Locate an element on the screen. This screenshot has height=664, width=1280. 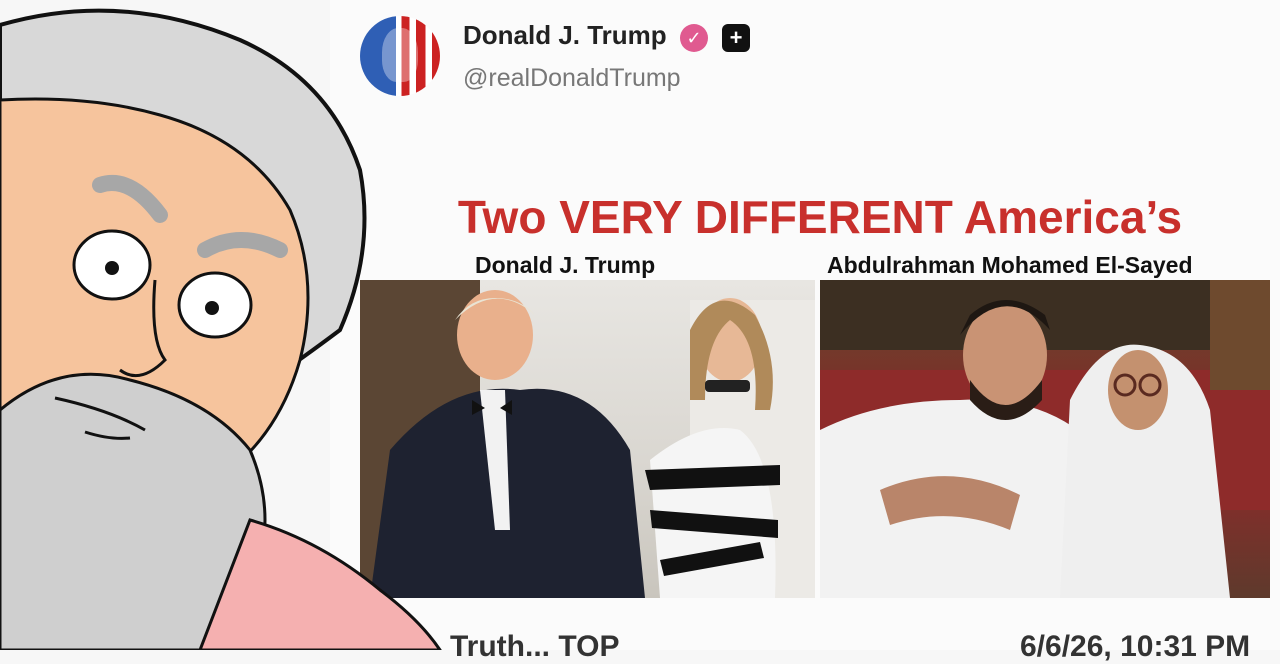
author-handle: @realDonaldTrump is located at coordinates (572, 78).